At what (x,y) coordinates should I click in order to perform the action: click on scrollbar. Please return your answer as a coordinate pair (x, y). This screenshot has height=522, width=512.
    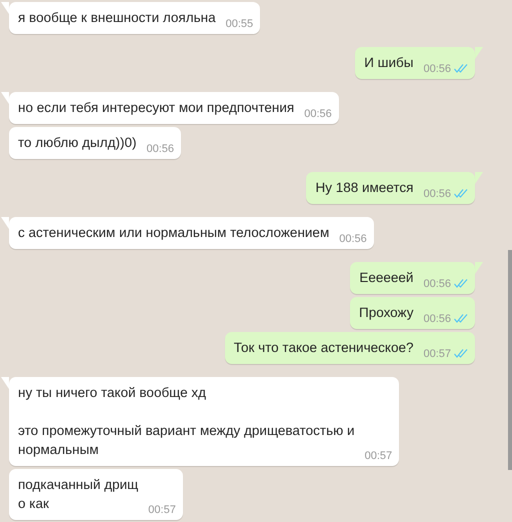
    Looking at the image, I should click on (510, 360).